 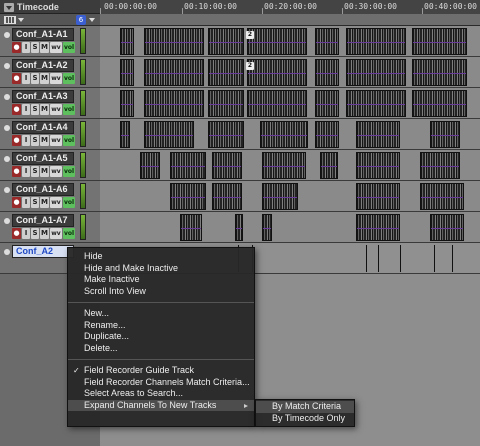 What do you see at coordinates (31, 7) in the screenshot?
I see `ruler-label: Timecode` at bounding box center [31, 7].